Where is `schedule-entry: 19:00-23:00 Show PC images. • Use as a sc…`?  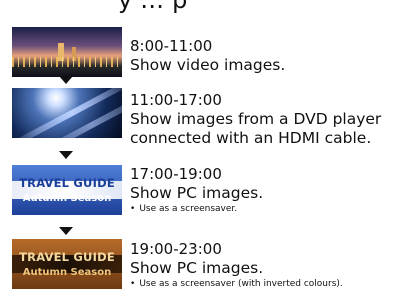
schedule-entry: 19:00-23:00 Show PC images. • Use as a sc… is located at coordinates (236, 265).